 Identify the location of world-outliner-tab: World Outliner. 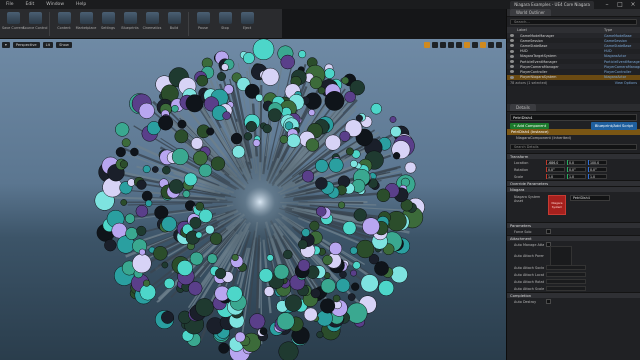
(530, 12).